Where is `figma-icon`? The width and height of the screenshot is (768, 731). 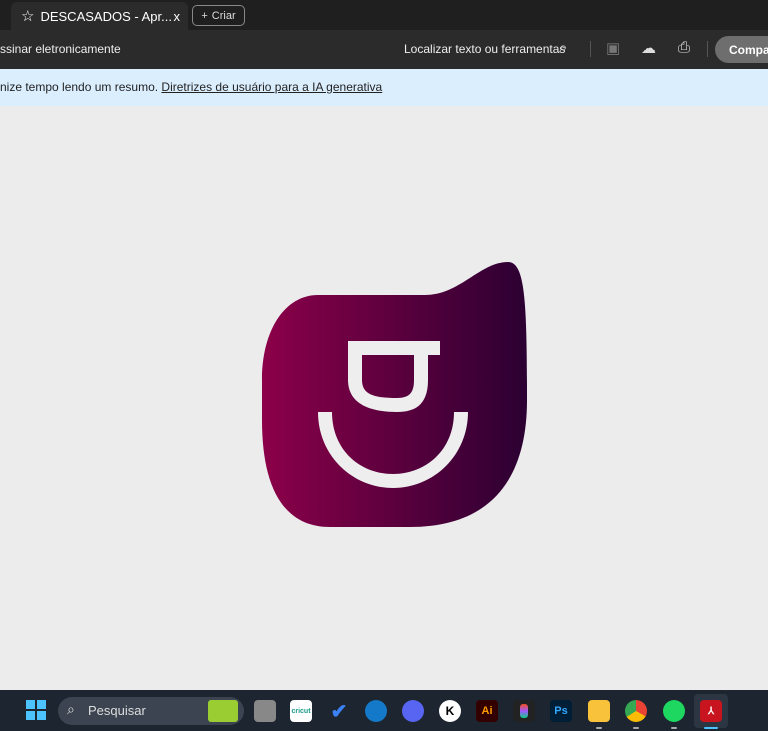 figma-icon is located at coordinates (524, 711).